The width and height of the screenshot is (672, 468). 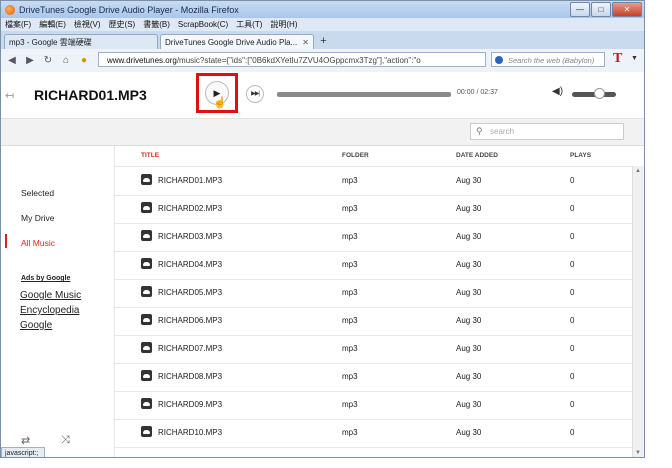 What do you see at coordinates (617, 59) in the screenshot?
I see `toolbar-t-icon: T` at bounding box center [617, 59].